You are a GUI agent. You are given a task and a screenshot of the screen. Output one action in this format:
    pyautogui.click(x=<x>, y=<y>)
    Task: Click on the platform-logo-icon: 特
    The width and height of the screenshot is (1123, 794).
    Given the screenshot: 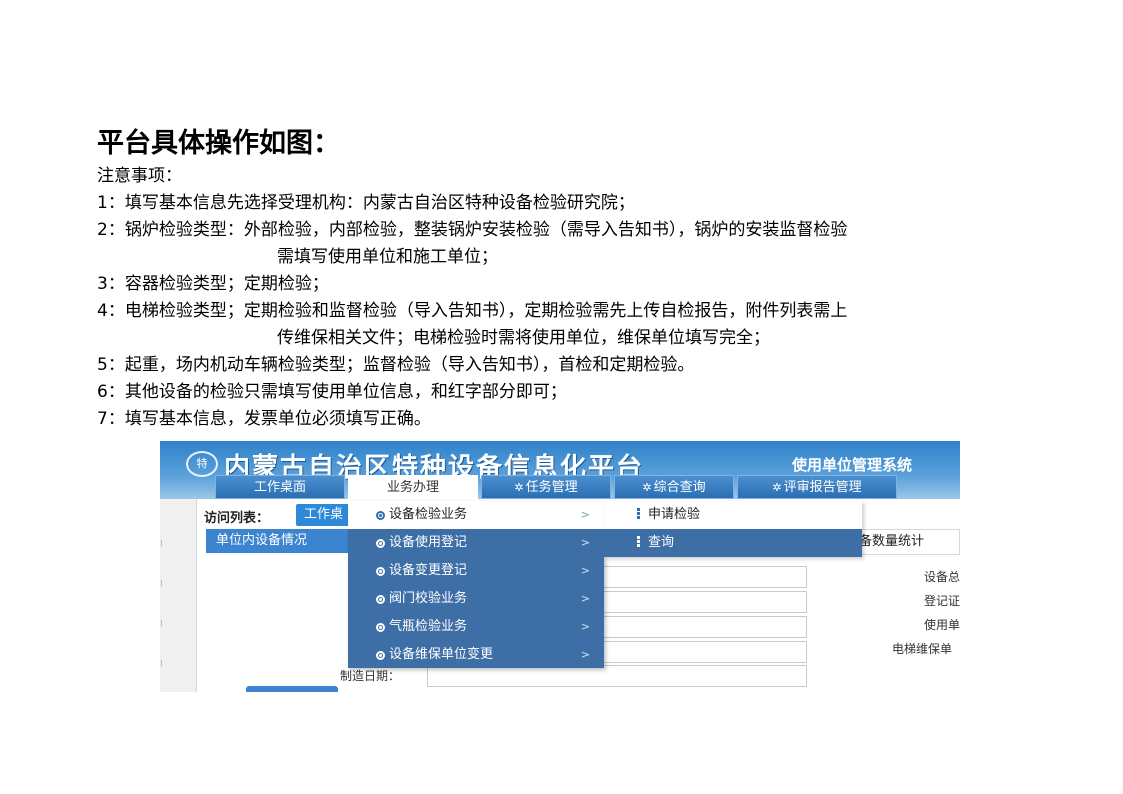 What is the action you would take?
    pyautogui.click(x=202, y=464)
    